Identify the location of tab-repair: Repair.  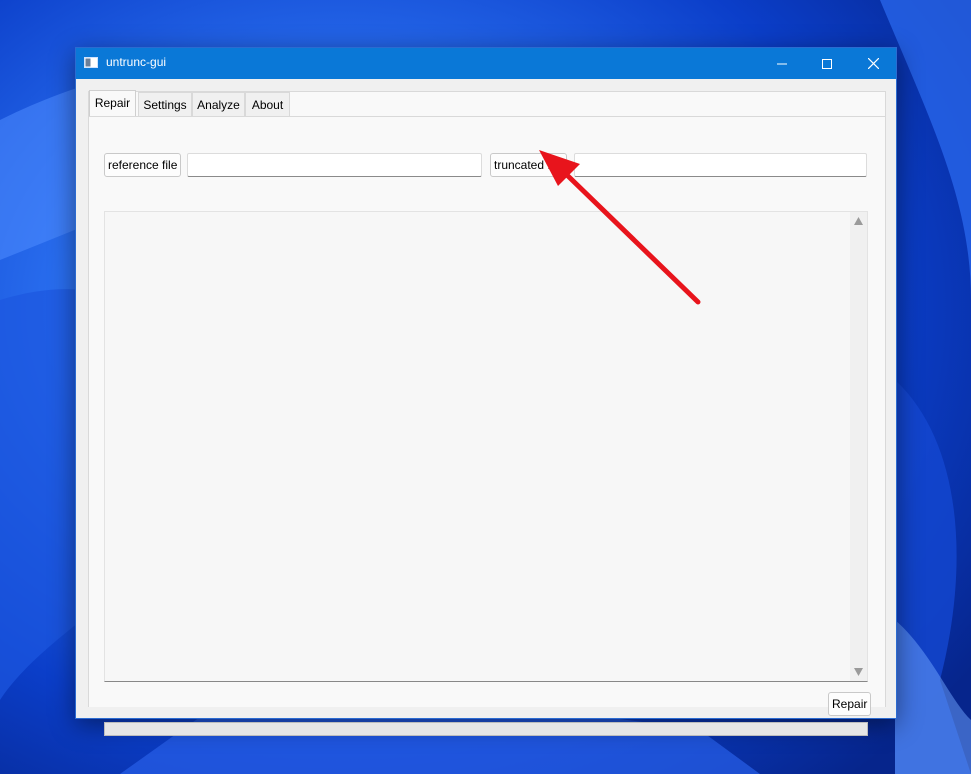
(112, 103).